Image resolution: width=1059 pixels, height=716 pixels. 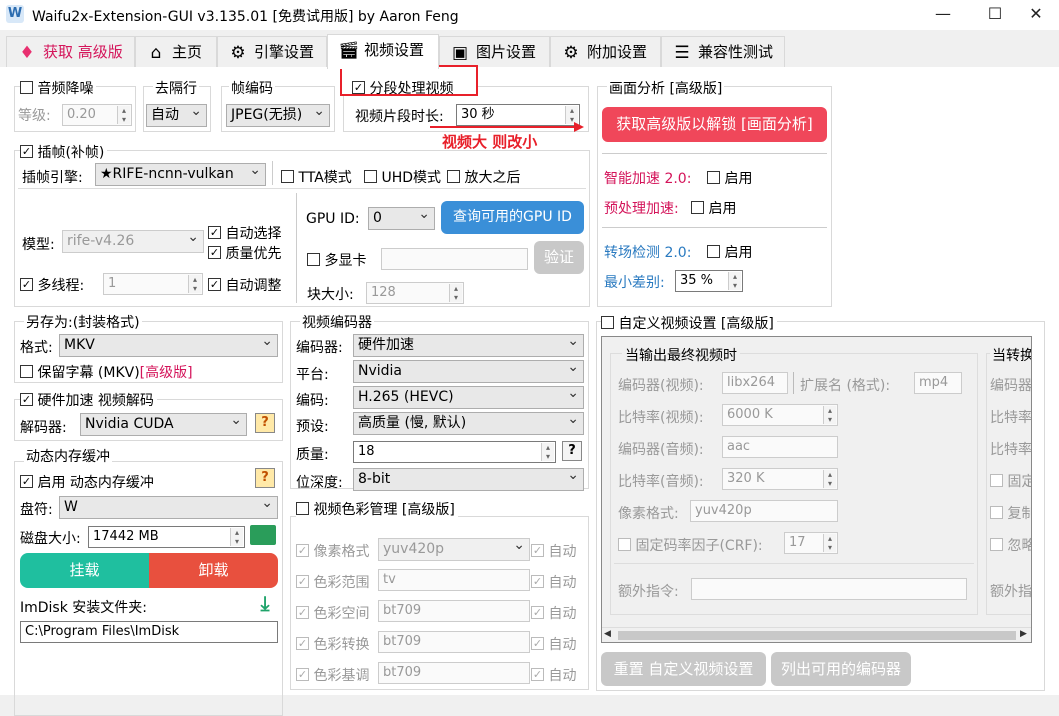 I want to click on video-encoder-input: libx264, so click(x=755, y=383).